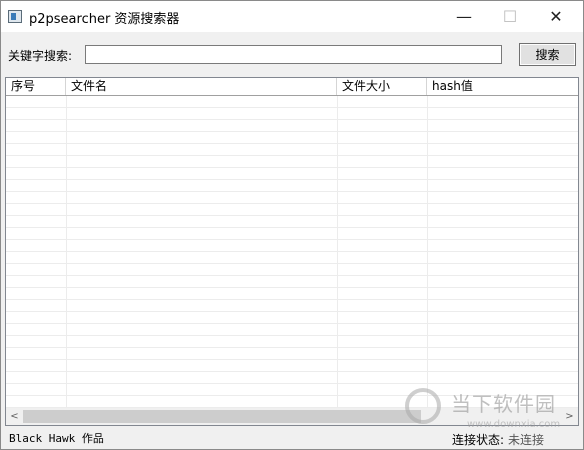  I want to click on watermark-text-cn: 当下软件园, so click(503, 404).